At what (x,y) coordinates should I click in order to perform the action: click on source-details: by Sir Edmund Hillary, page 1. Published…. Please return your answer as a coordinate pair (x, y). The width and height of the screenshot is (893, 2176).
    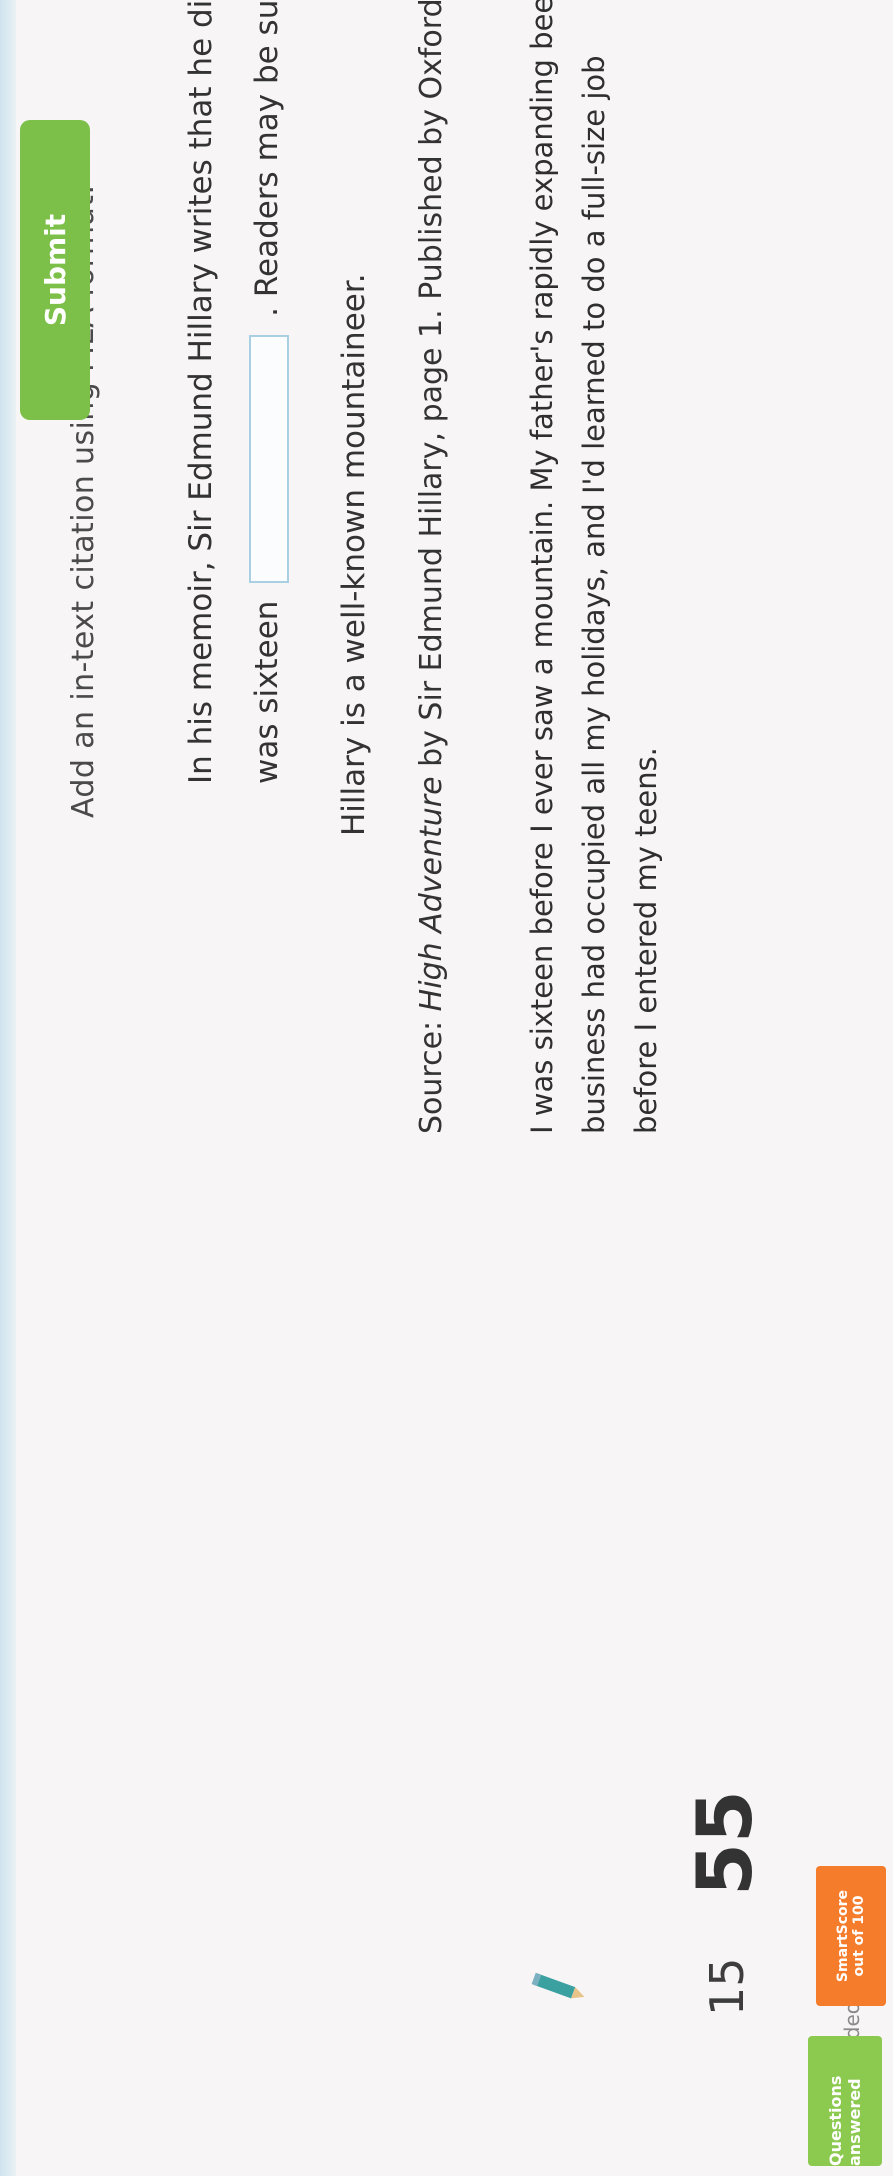
    Looking at the image, I should click on (431, 388).